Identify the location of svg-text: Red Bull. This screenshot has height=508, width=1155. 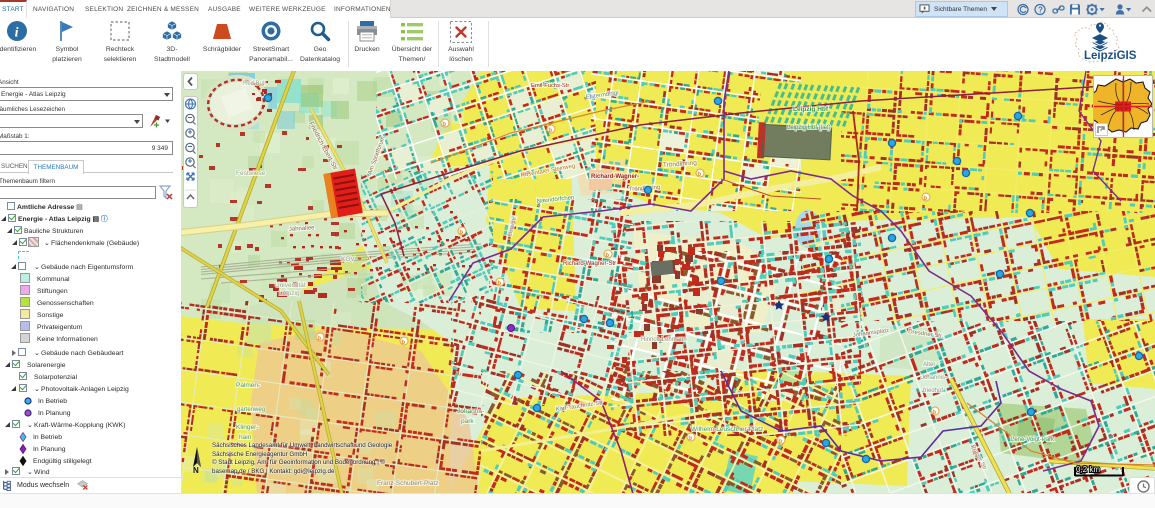
(254, 84).